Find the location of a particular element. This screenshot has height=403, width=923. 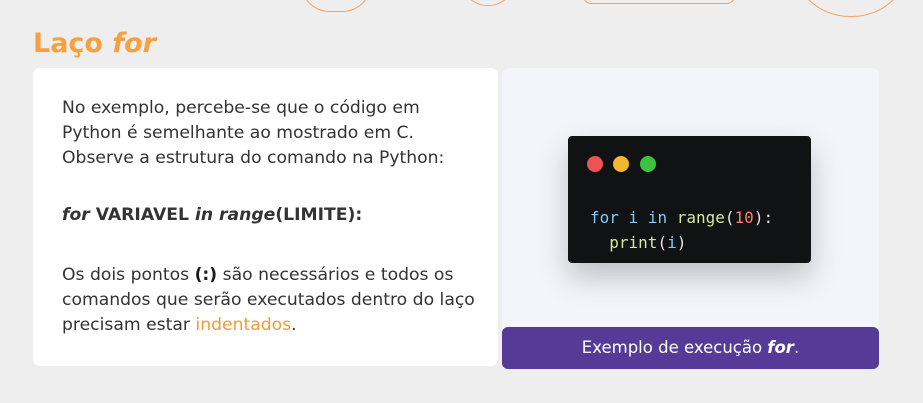

close-dot-icon is located at coordinates (595, 164).